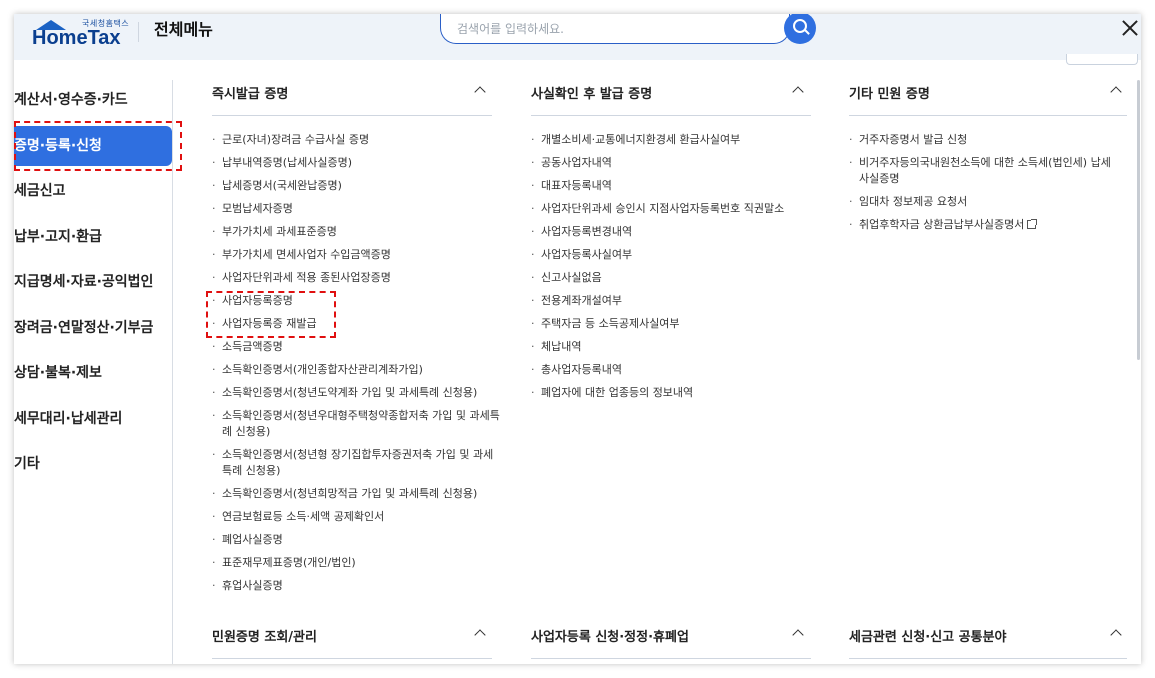 Image resolution: width=1155 pixels, height=678 pixels. I want to click on search-button, so click(800, 29).